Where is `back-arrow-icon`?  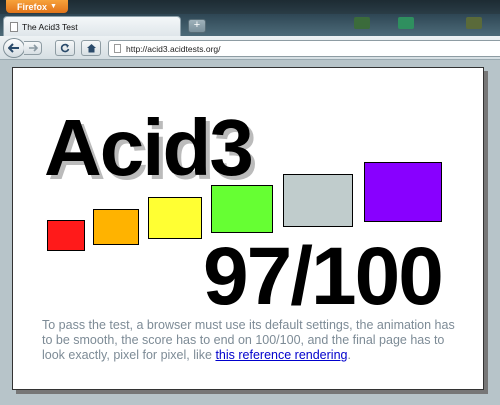
back-arrow-icon is located at coordinates (13, 48).